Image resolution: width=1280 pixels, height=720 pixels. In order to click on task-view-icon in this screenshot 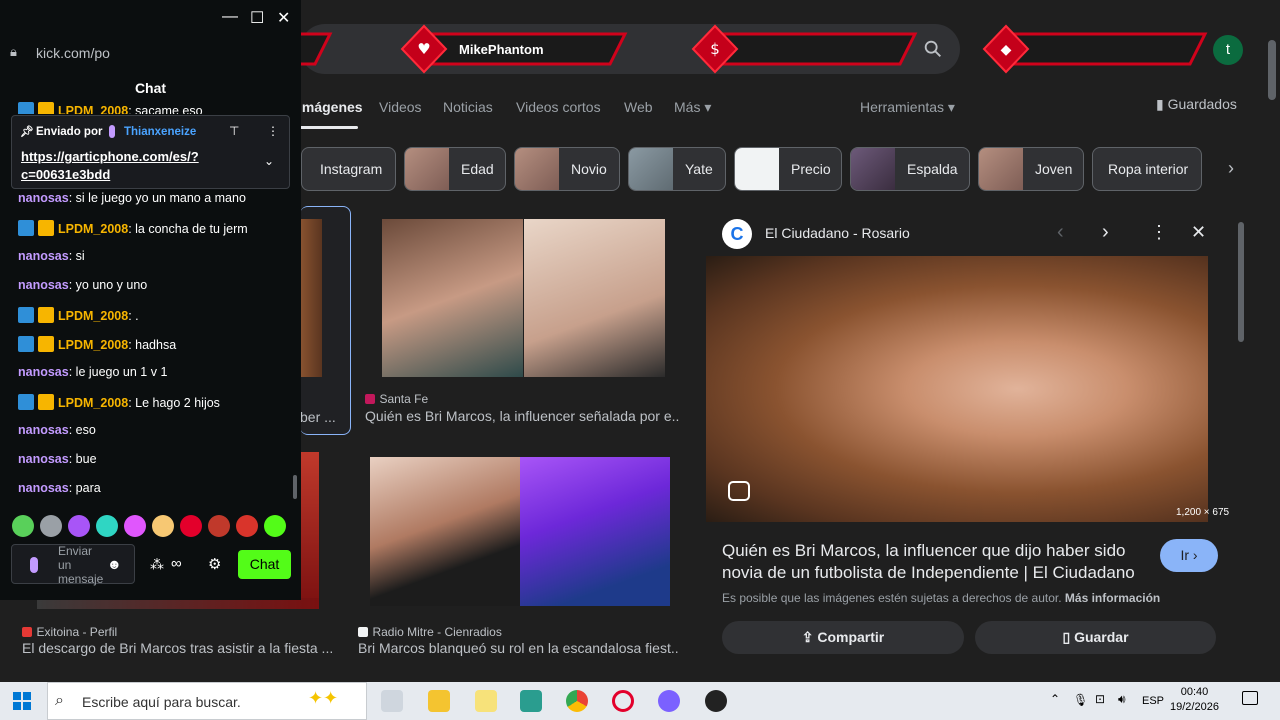, I will do `click(392, 701)`.